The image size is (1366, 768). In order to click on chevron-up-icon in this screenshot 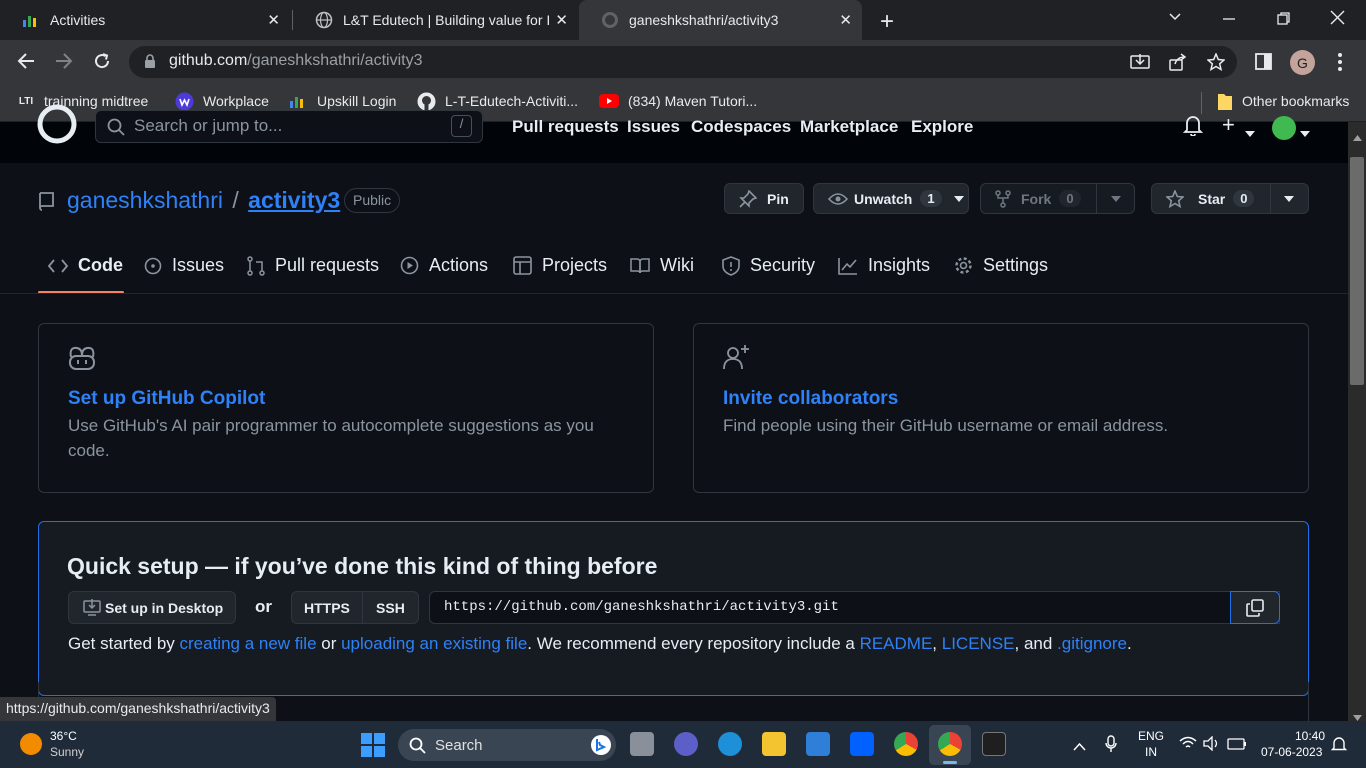, I will do `click(1079, 747)`.